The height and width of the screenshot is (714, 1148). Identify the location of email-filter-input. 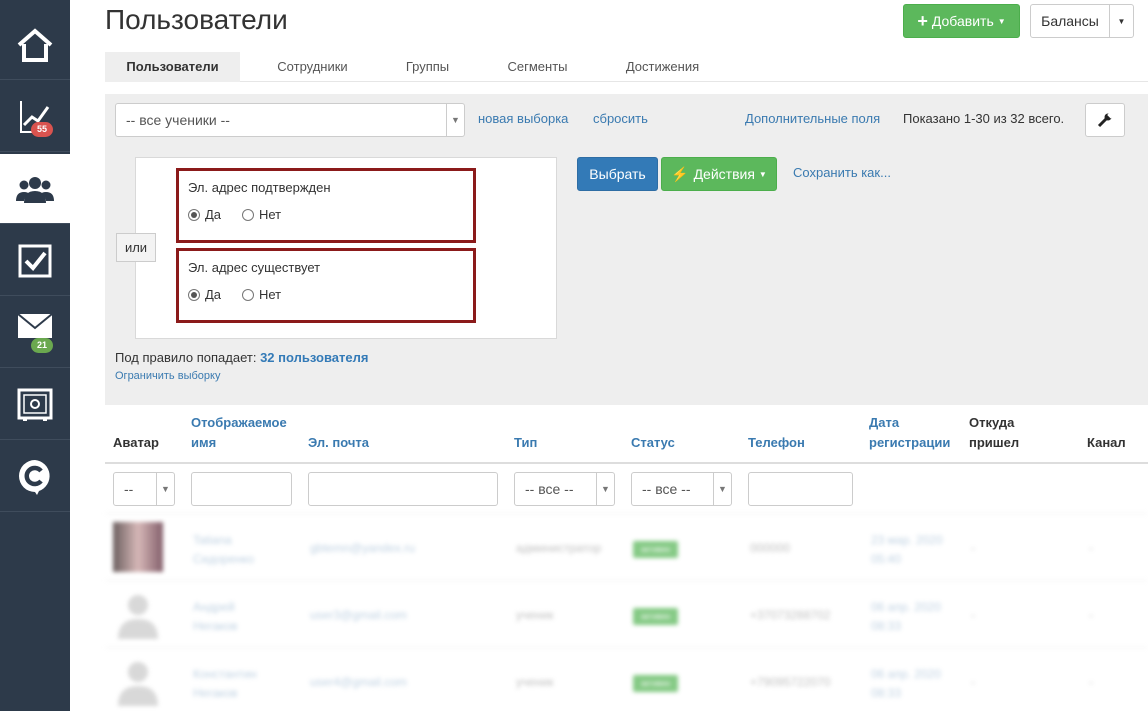
(403, 489).